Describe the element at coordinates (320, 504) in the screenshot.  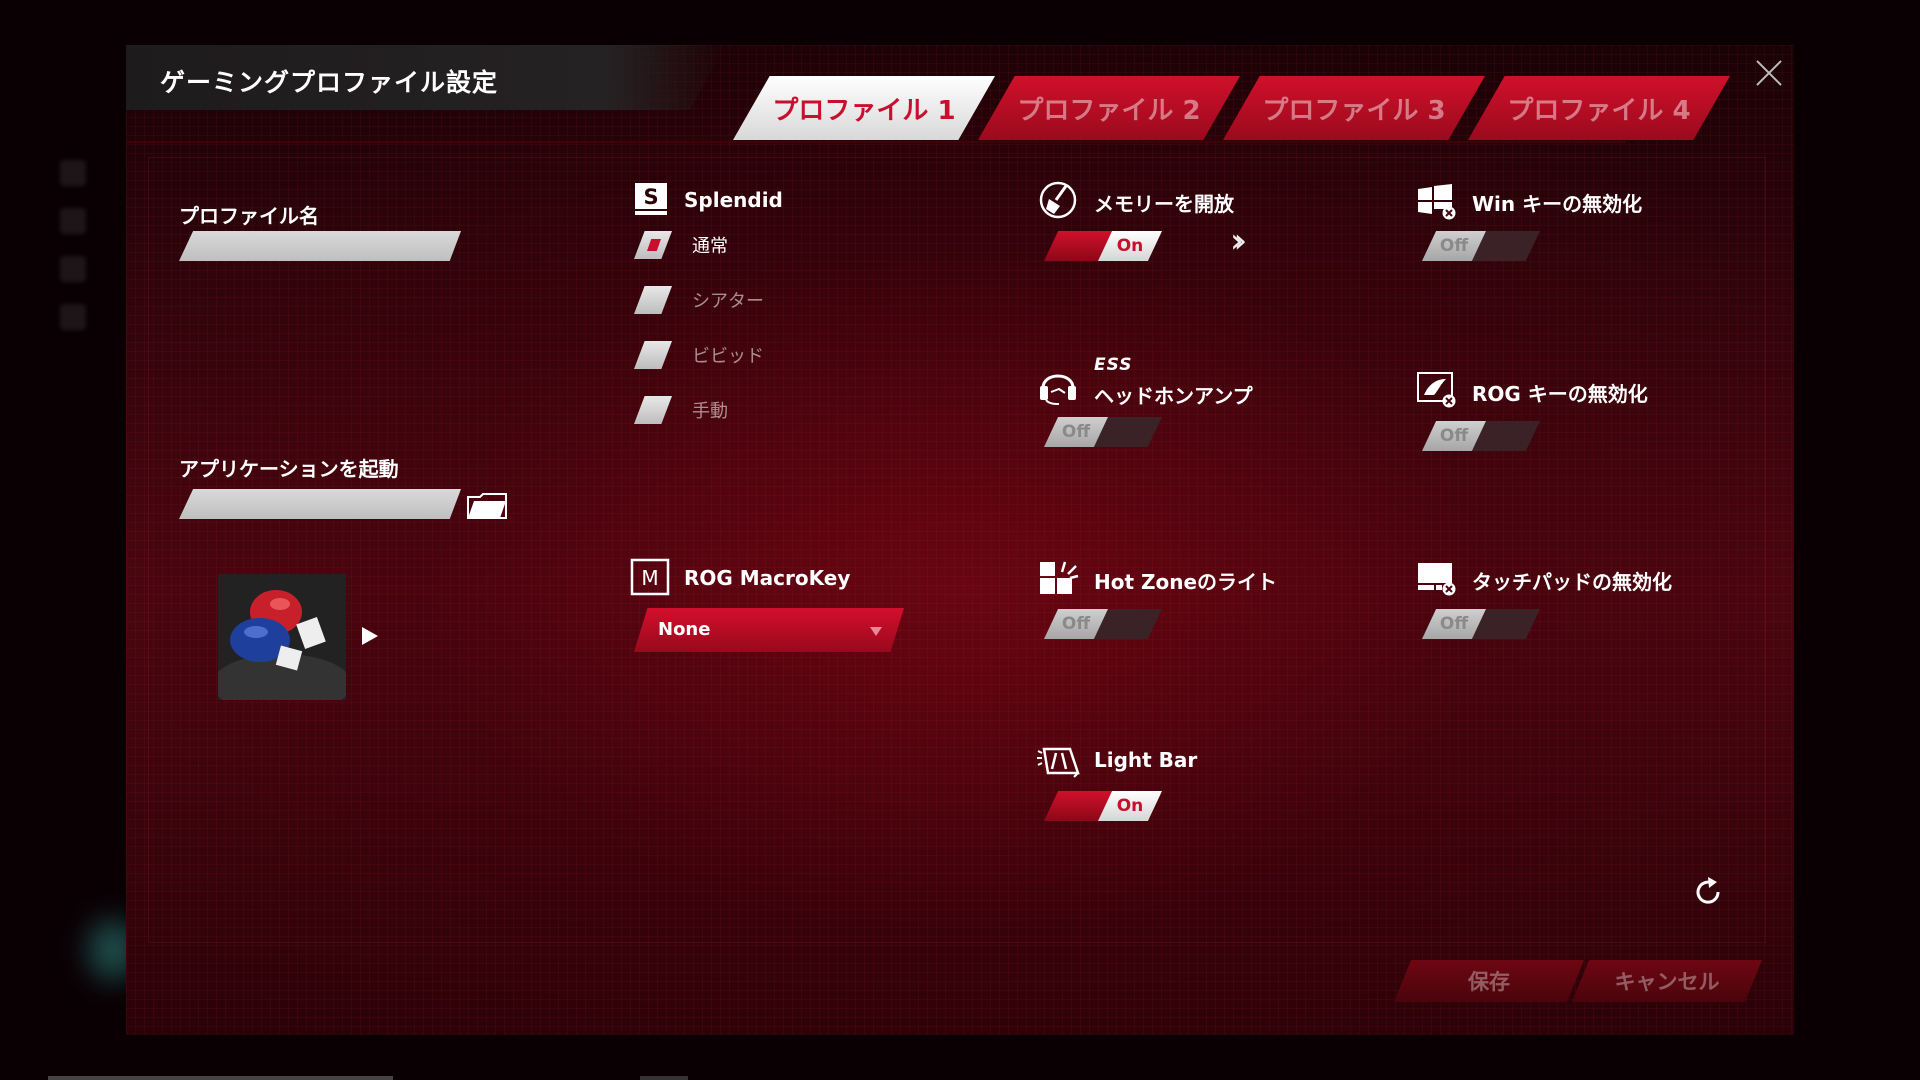
I see `launch-app-input` at that location.